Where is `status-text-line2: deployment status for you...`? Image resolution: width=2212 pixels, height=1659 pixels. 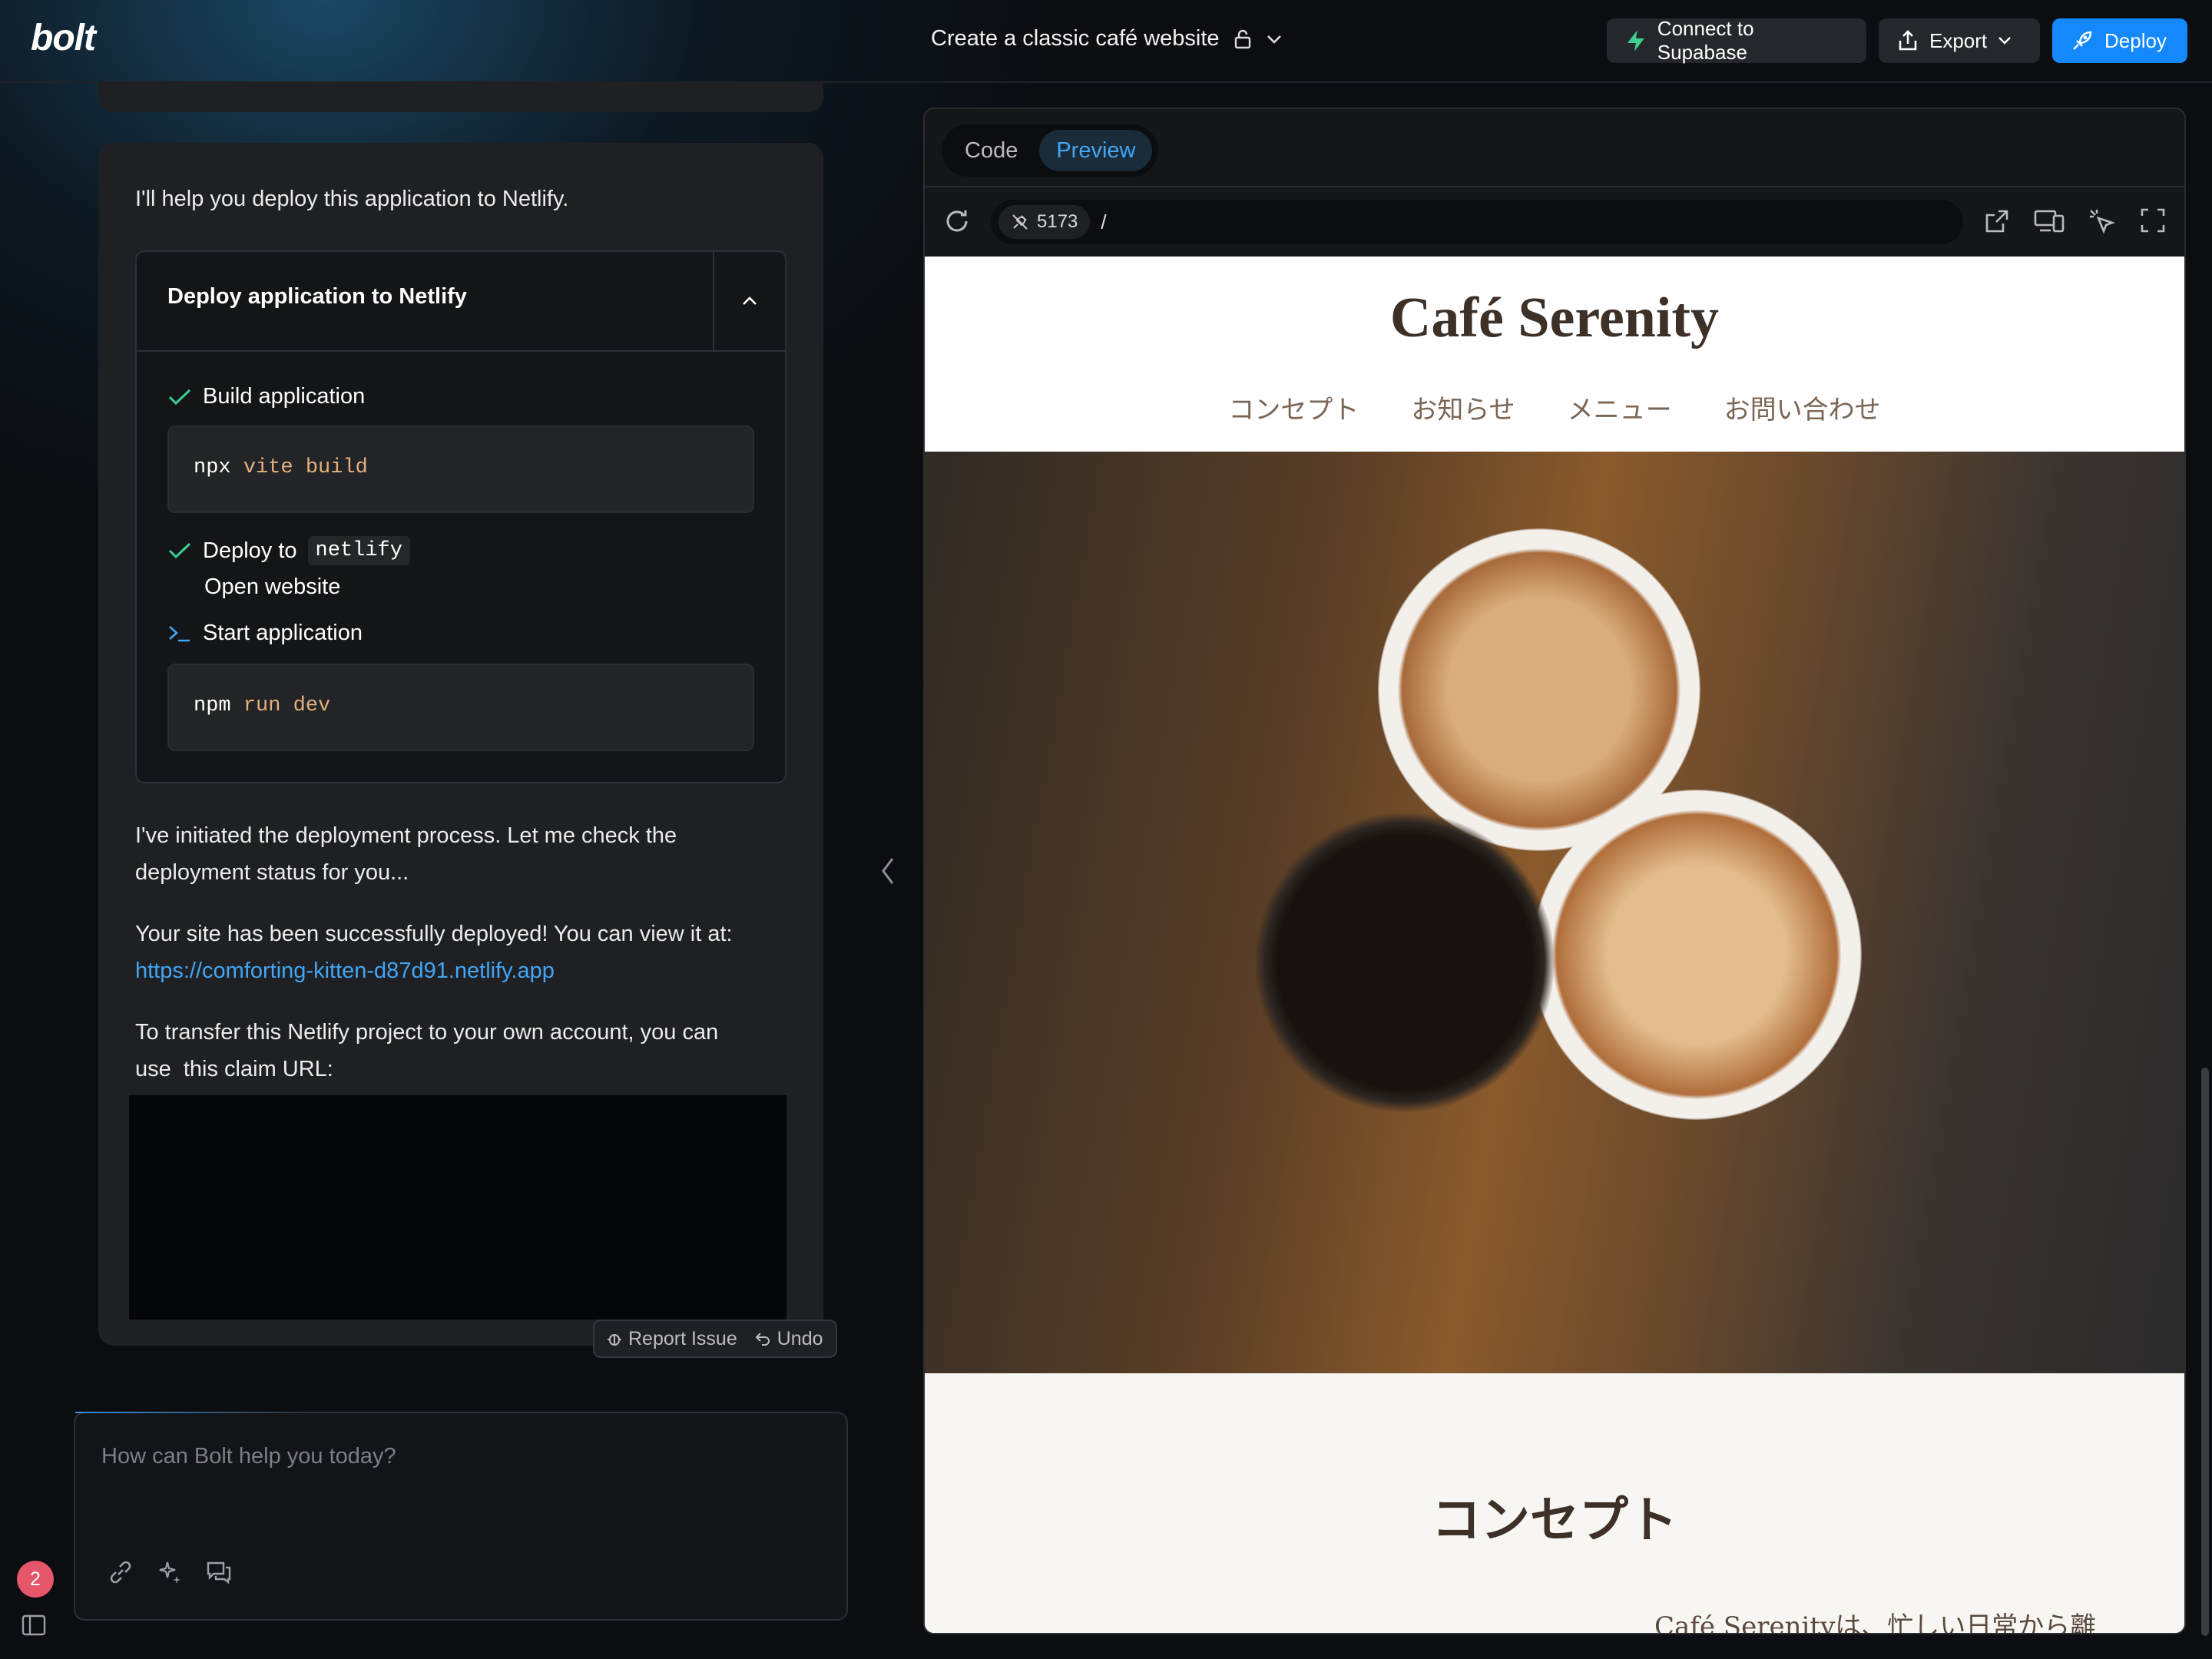 status-text-line2: deployment status for you... is located at coordinates (272, 873).